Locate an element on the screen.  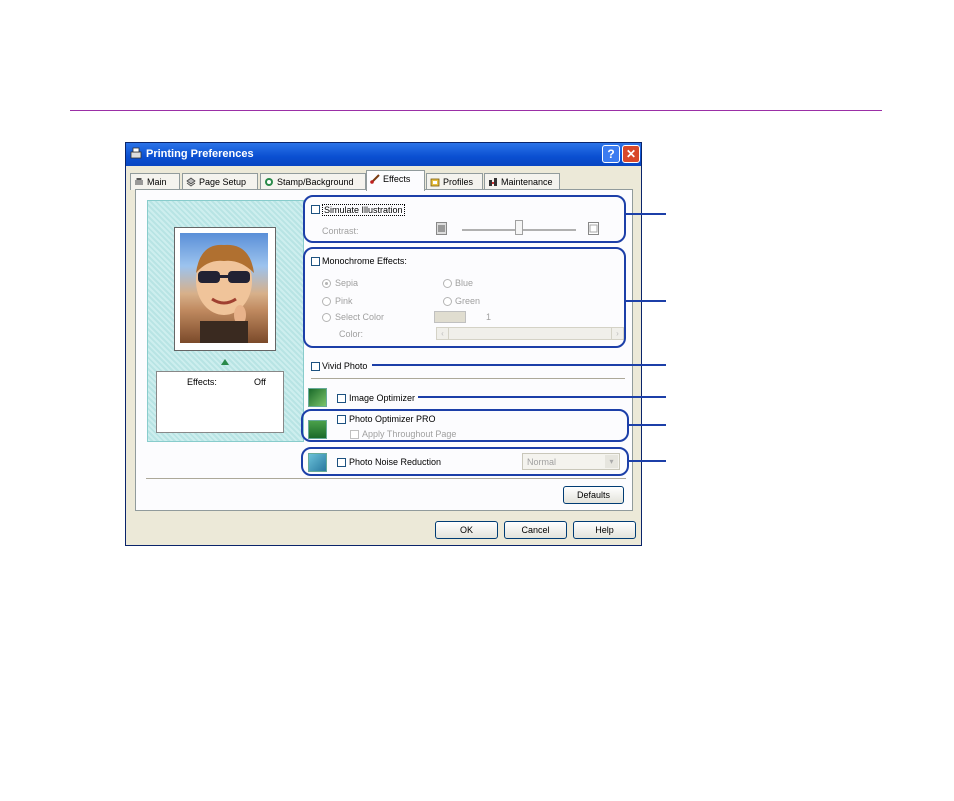
preview-photo is located at coordinates (224, 288).